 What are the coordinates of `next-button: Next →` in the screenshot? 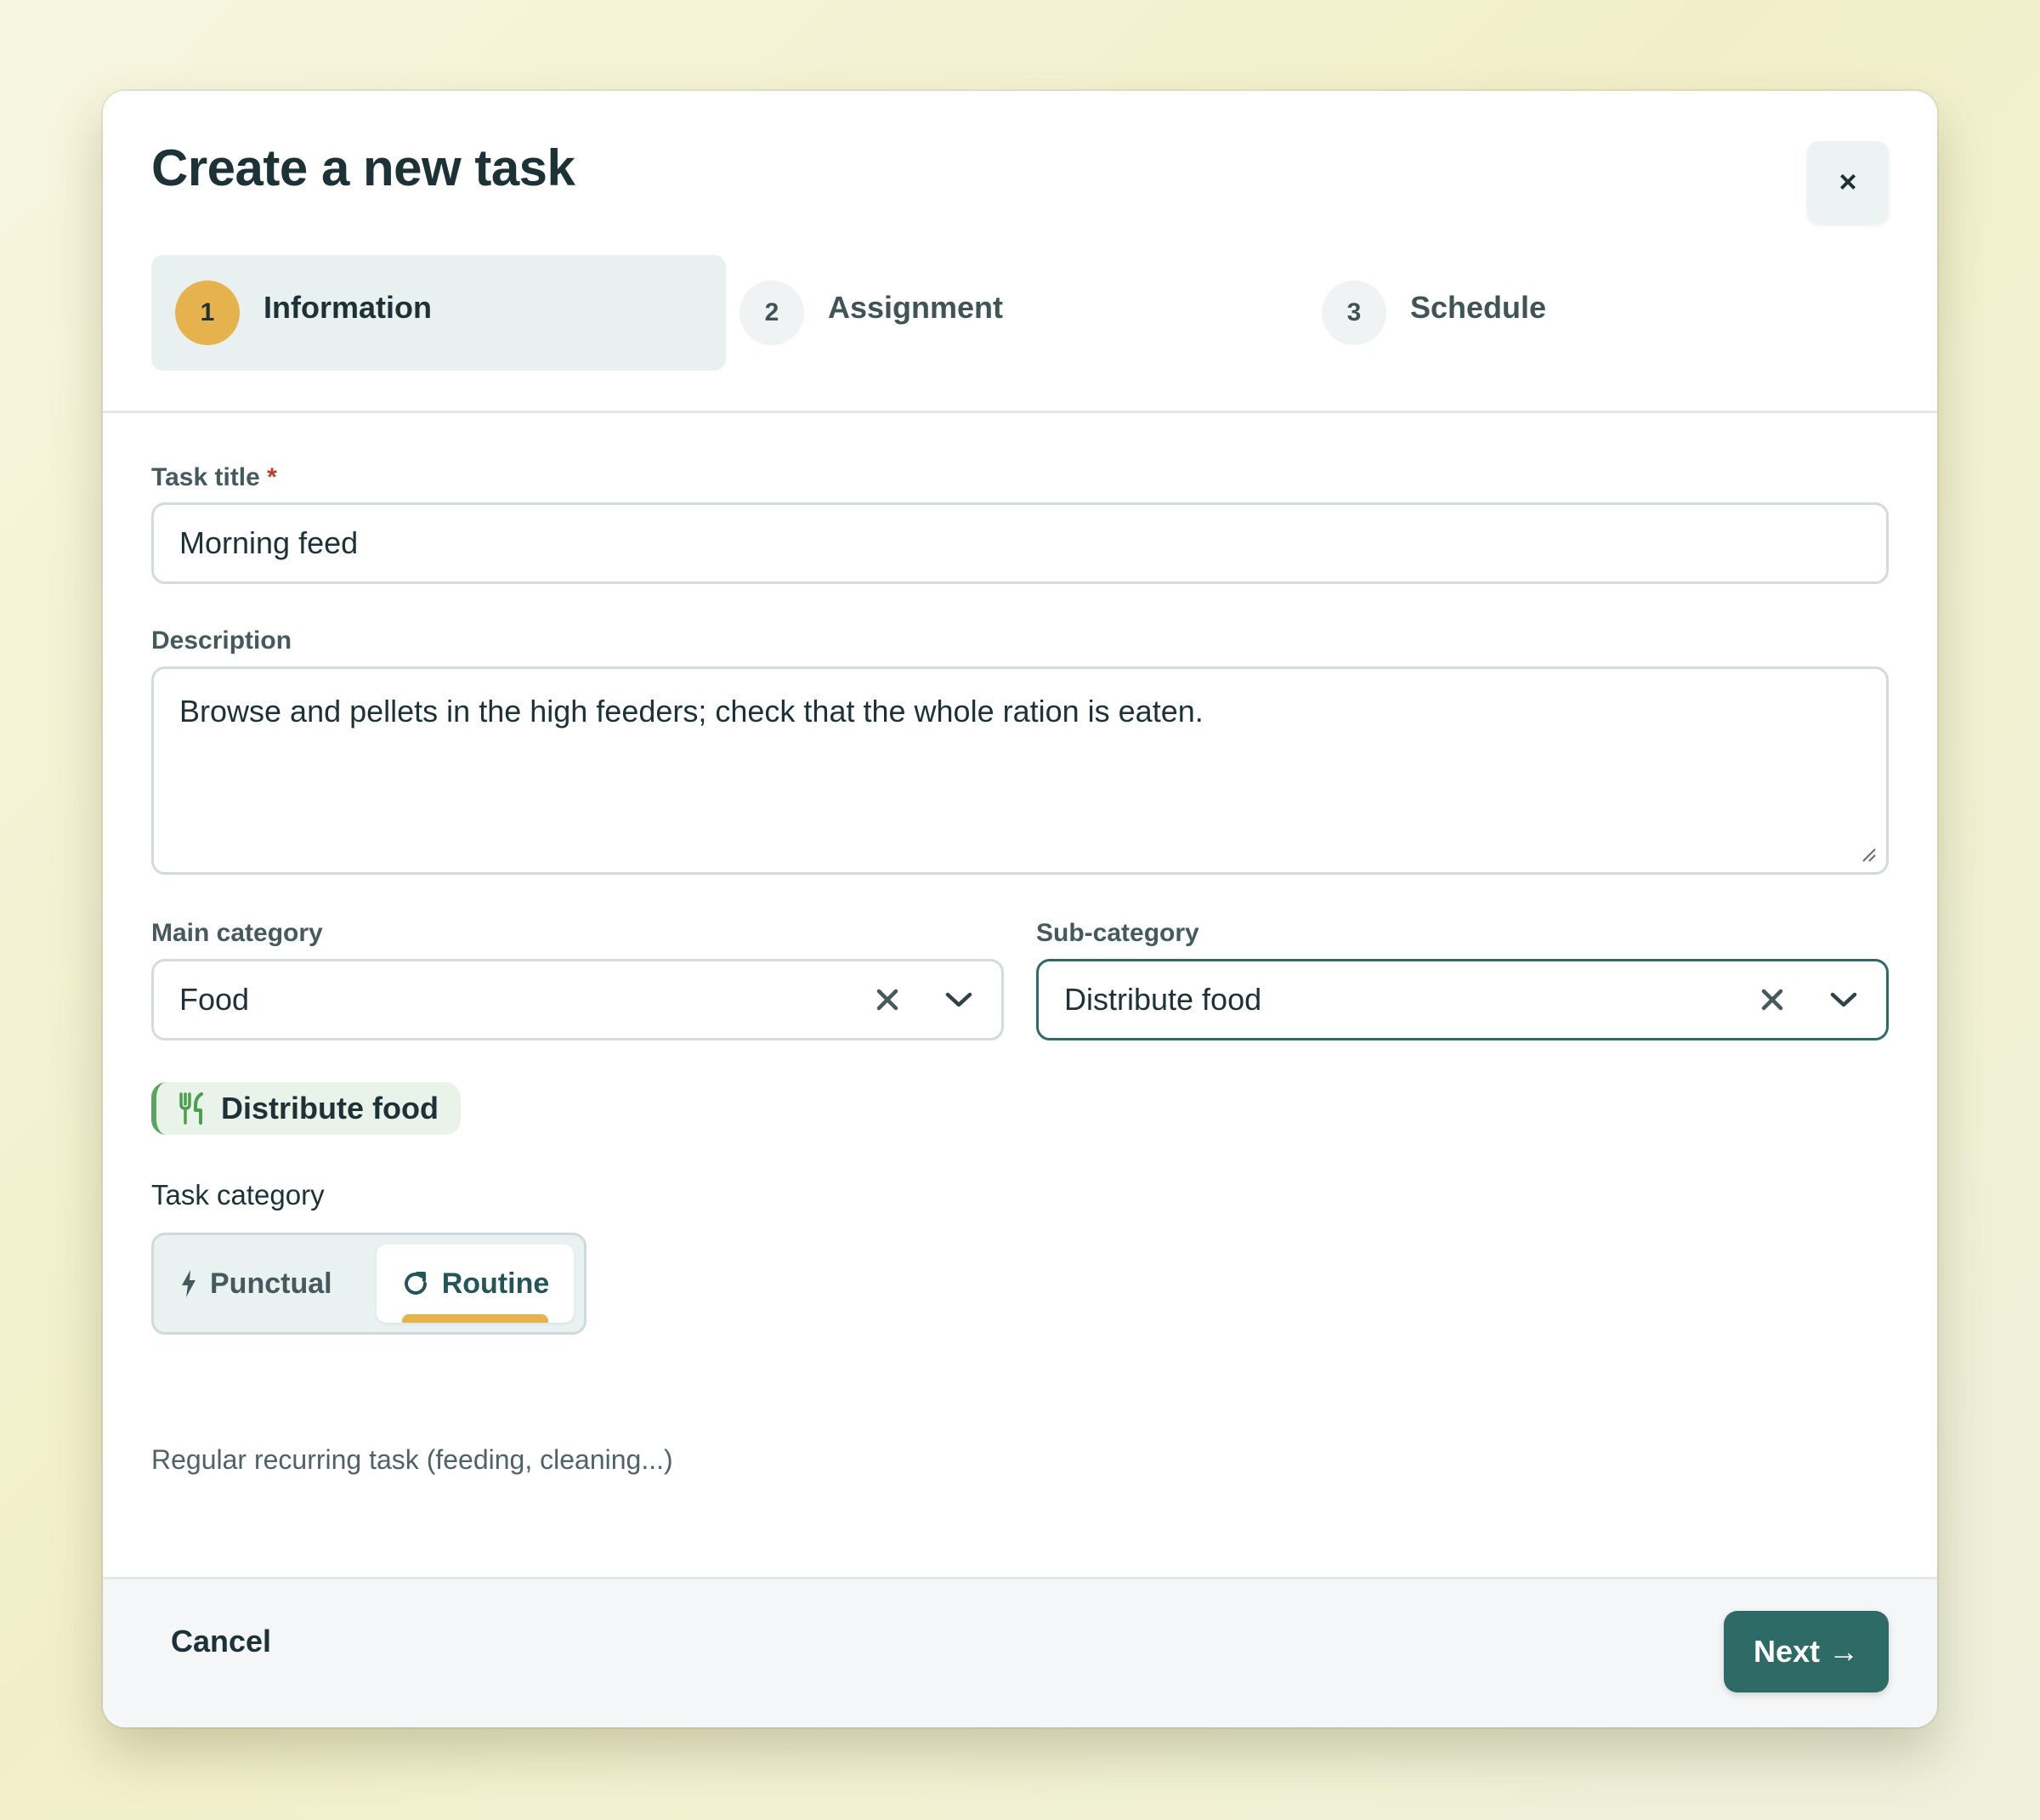 It's located at (1806, 1651).